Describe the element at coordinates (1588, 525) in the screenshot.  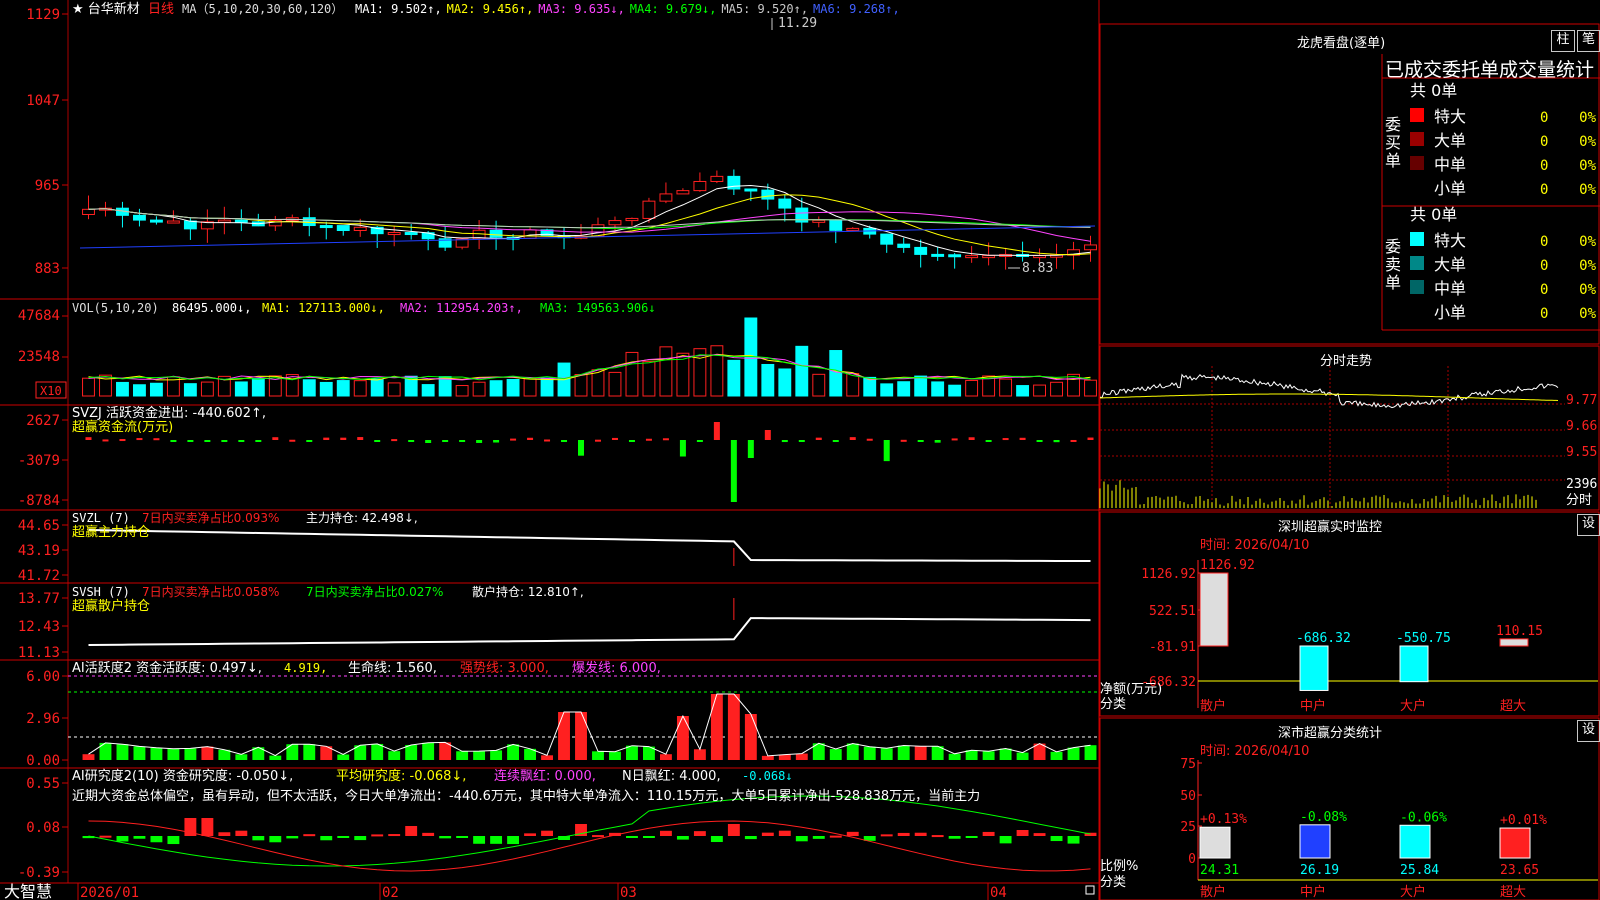
I see `sz-monitor-settings-button: 设` at that location.